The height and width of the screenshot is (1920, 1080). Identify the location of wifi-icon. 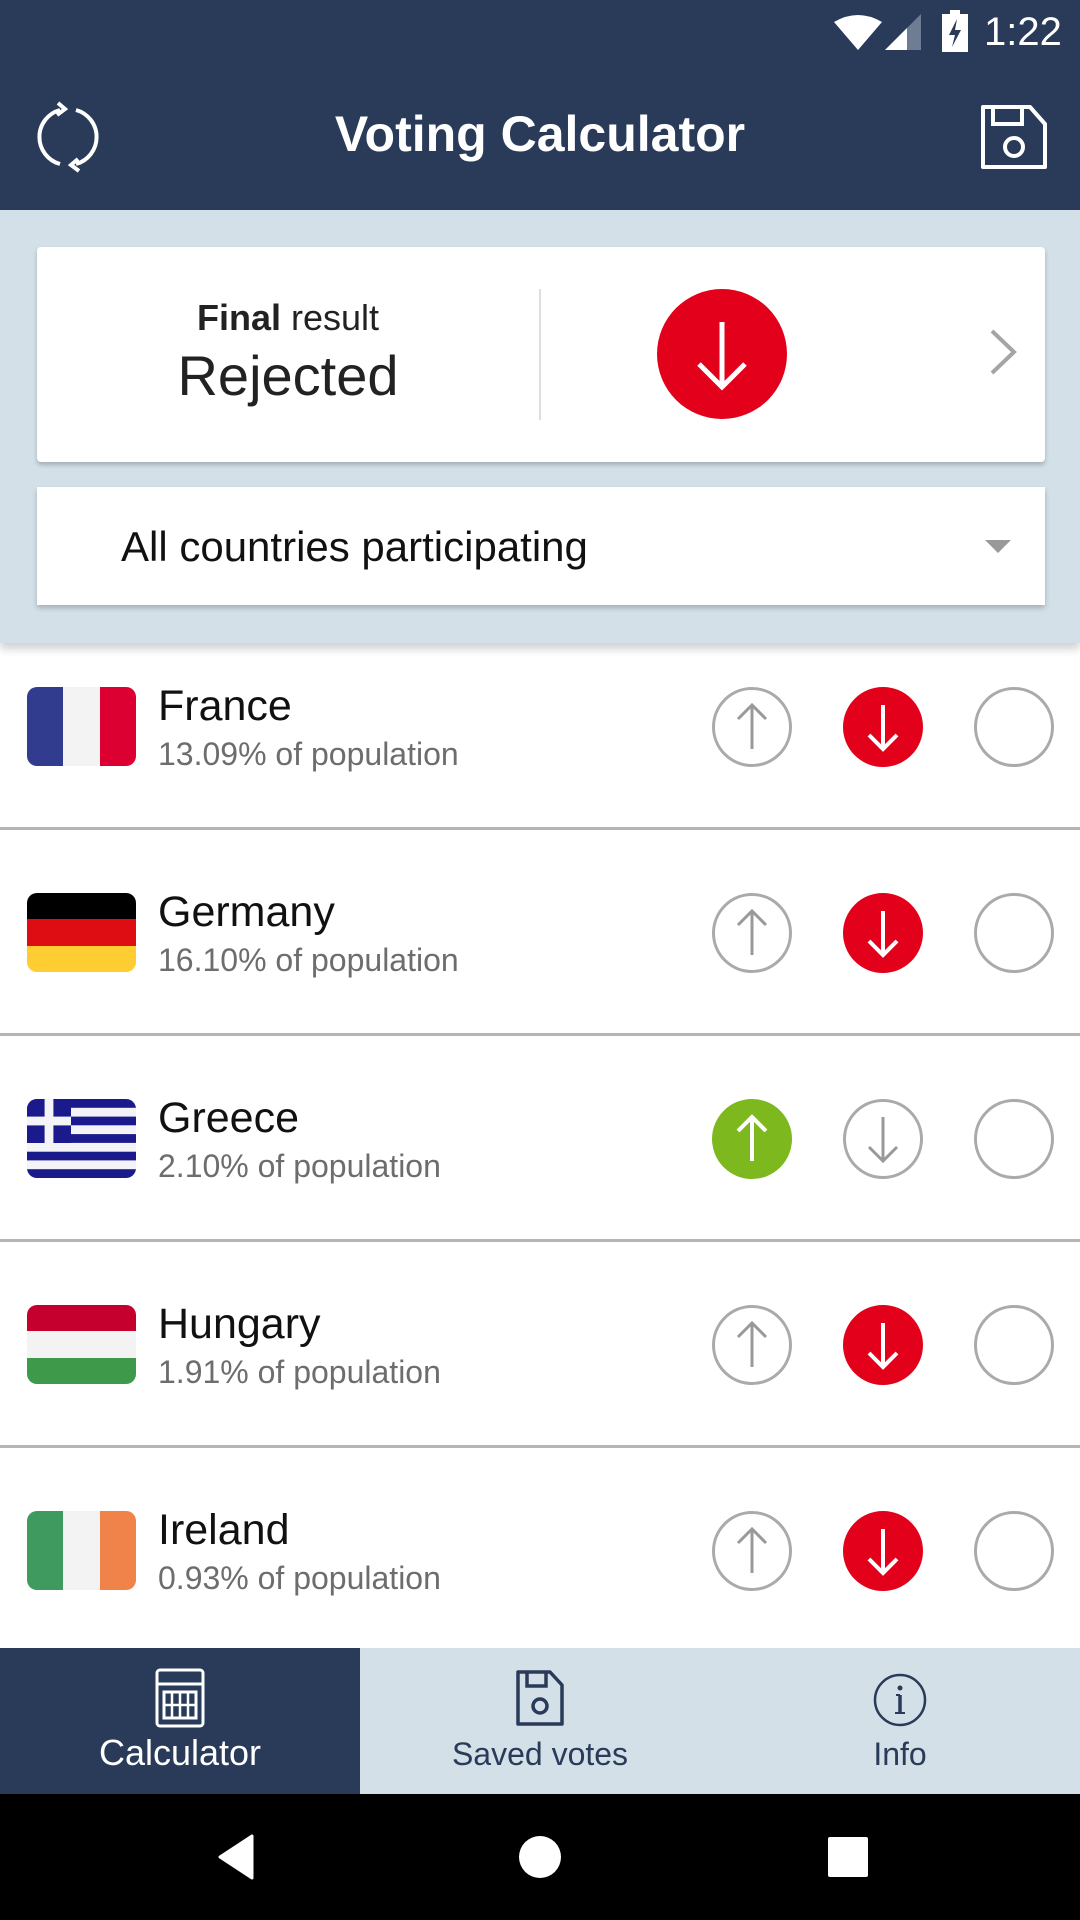
(858, 32).